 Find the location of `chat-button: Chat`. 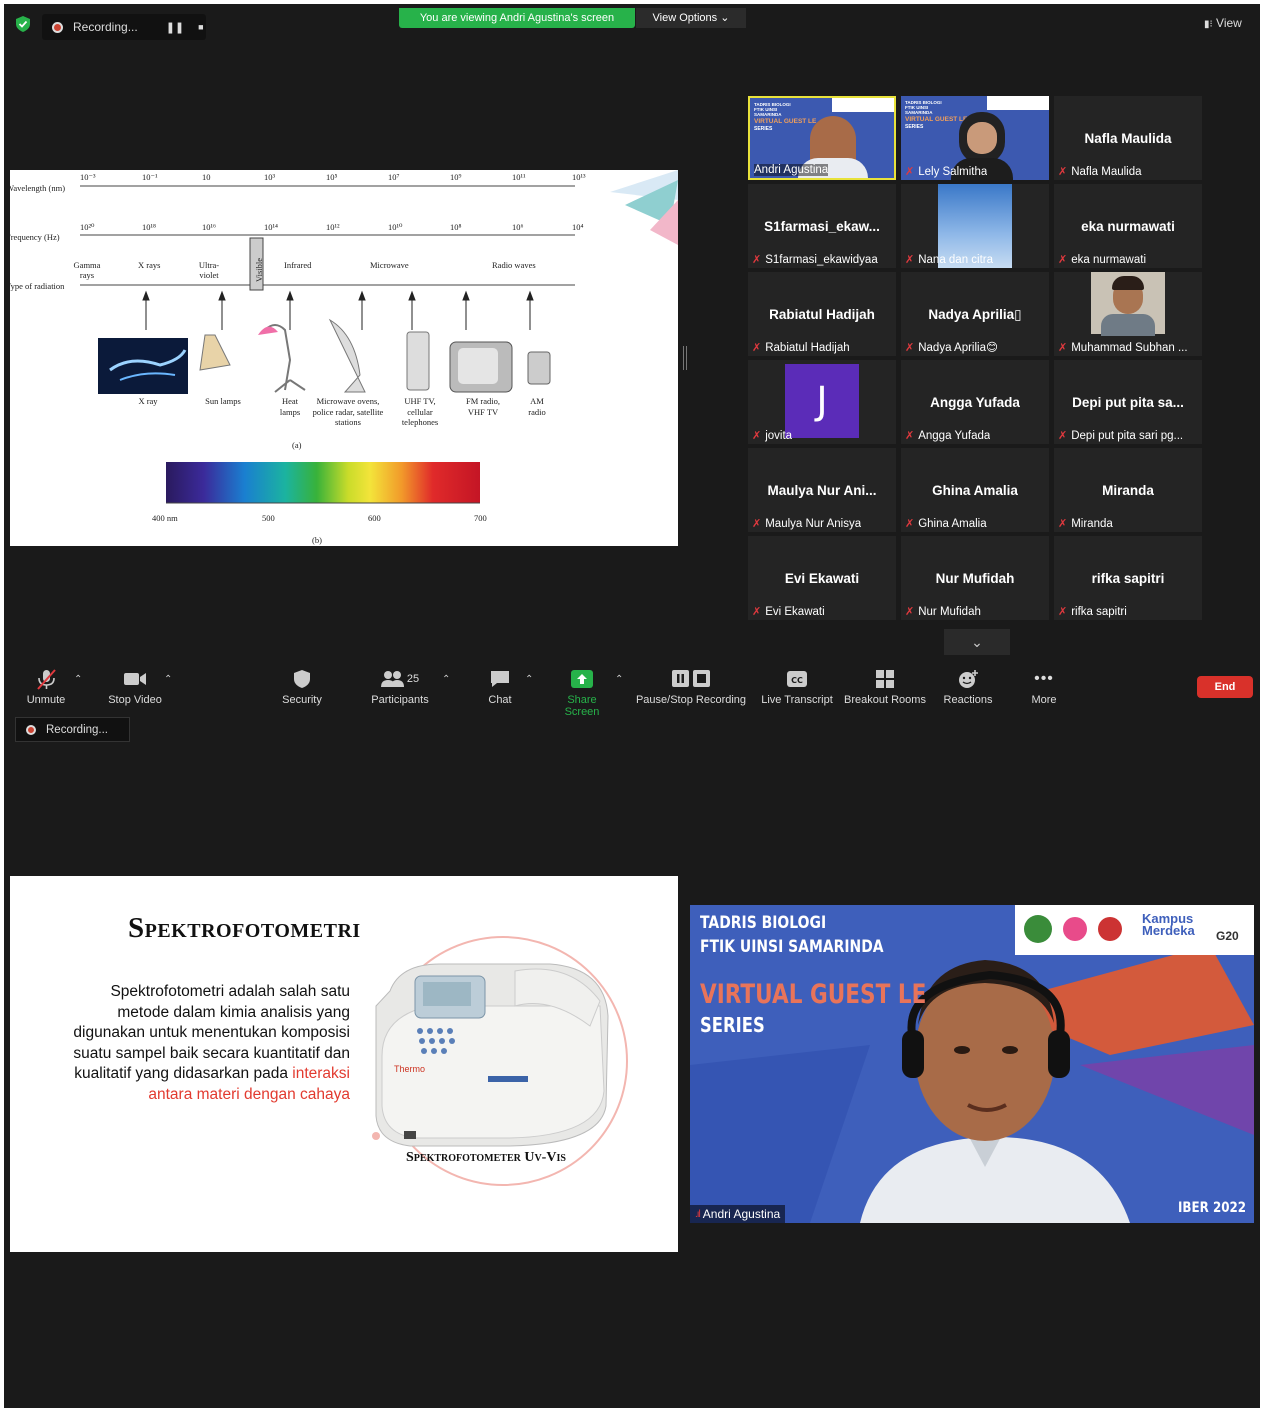

chat-button: Chat is located at coordinates (500, 687).